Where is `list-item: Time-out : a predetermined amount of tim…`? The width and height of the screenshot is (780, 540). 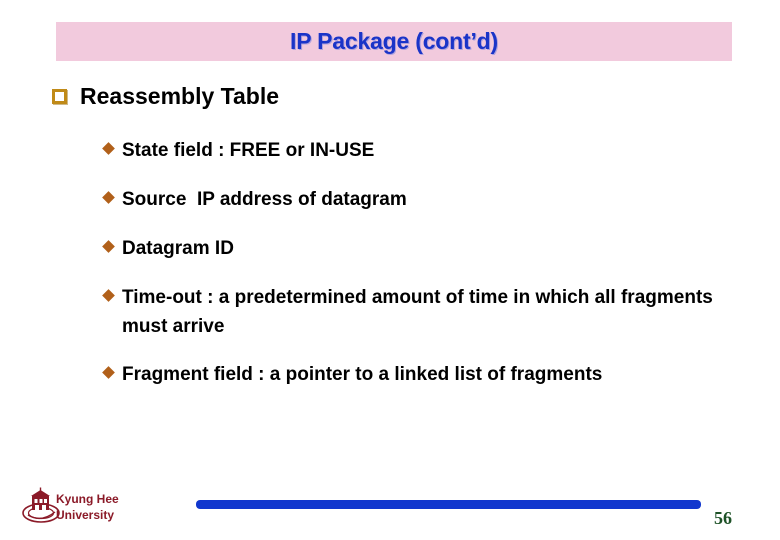 list-item: Time-out : a predetermined amount of tim… is located at coordinates (418, 312).